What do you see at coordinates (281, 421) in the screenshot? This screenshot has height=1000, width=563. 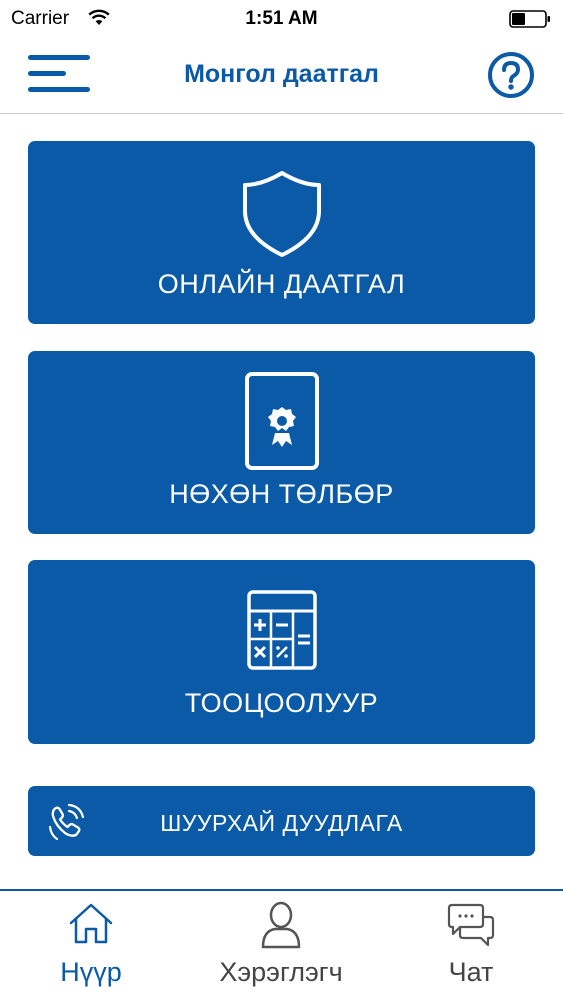 I see `certificate-card-icon` at bounding box center [281, 421].